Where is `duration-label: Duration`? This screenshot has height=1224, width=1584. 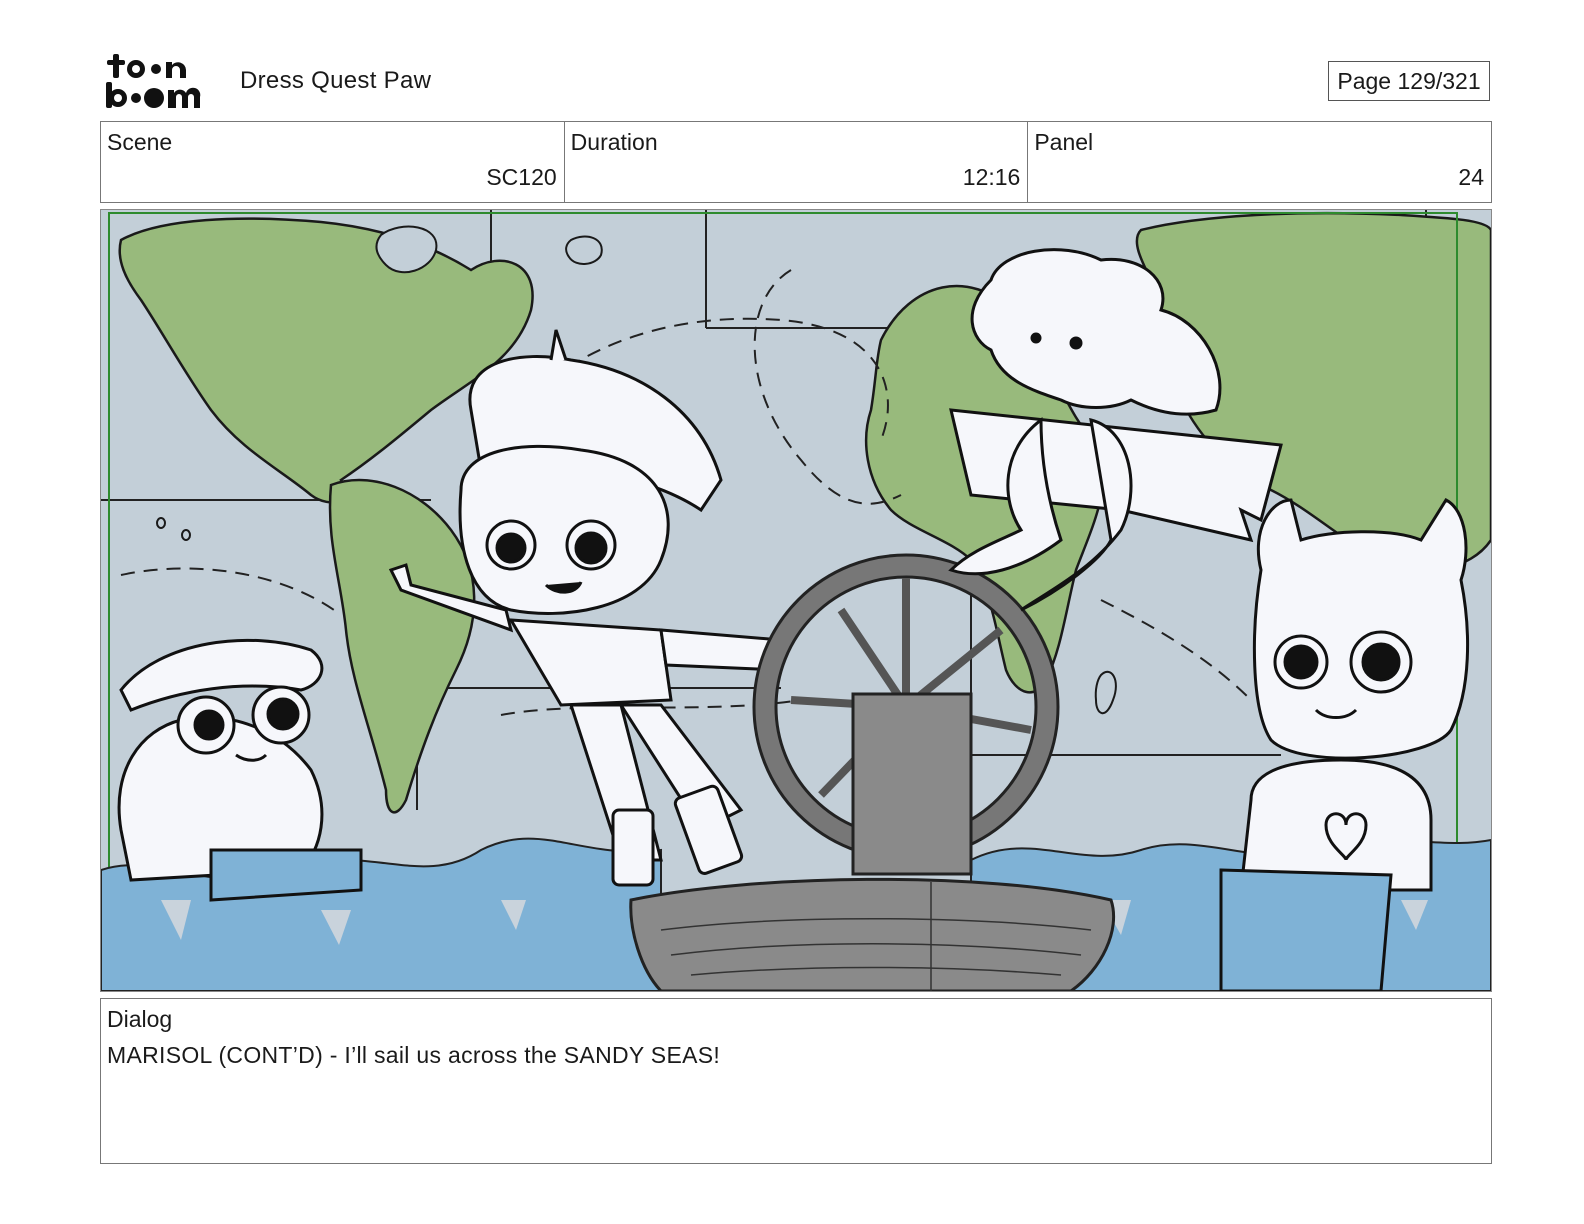 duration-label: Duration is located at coordinates (614, 142).